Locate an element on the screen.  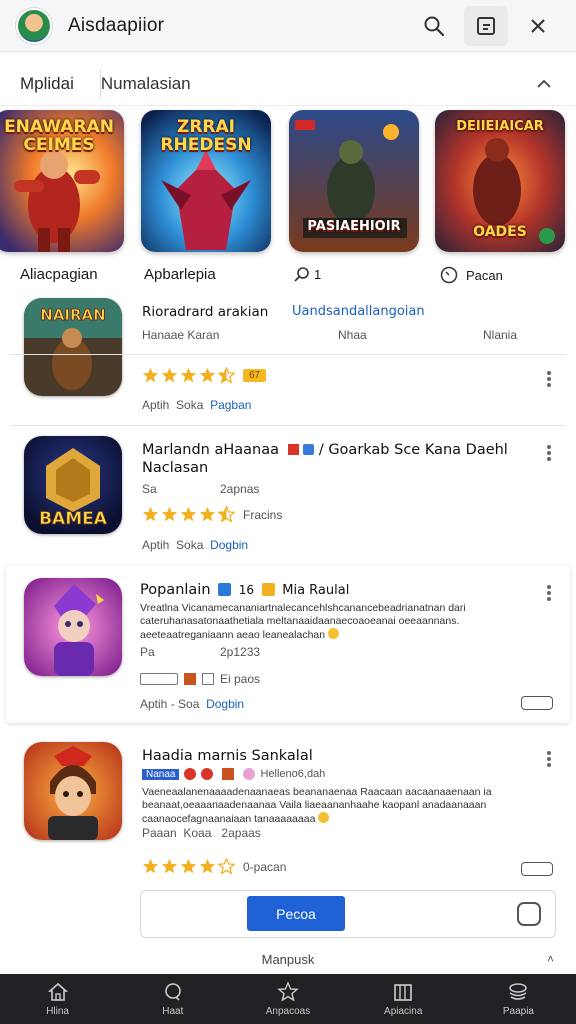
tab-numalasian: Numalasian is located at coordinates (146, 84).